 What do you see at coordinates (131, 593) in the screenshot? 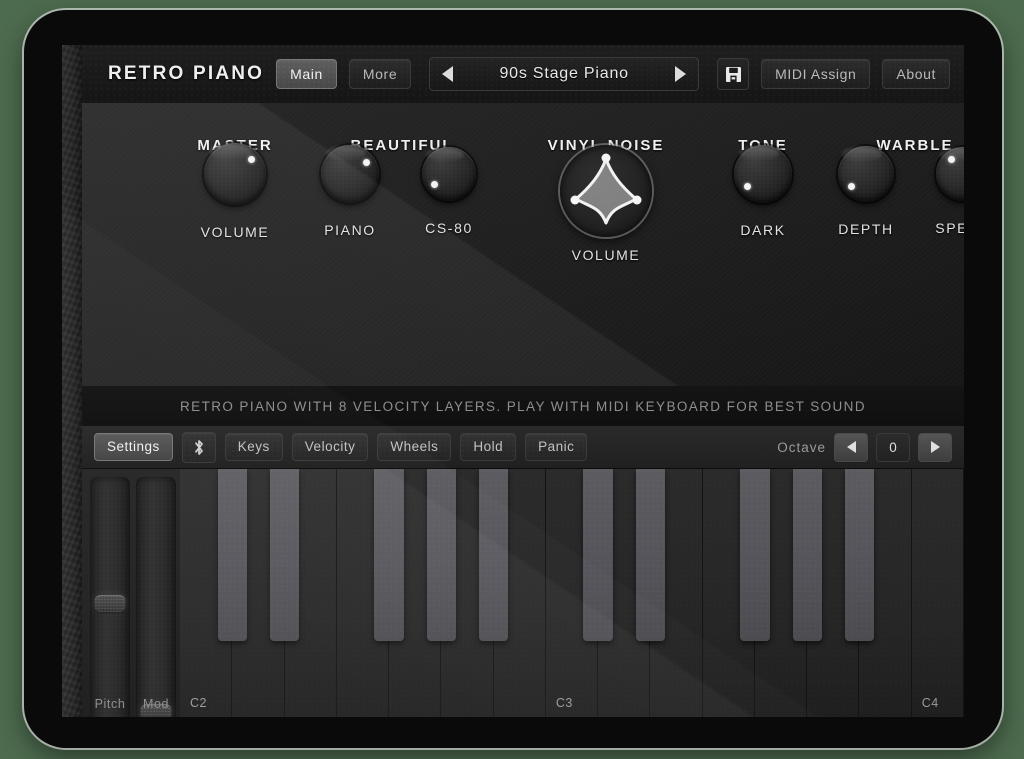
I see `performance-wheels: Pitch Mod` at bounding box center [131, 593].